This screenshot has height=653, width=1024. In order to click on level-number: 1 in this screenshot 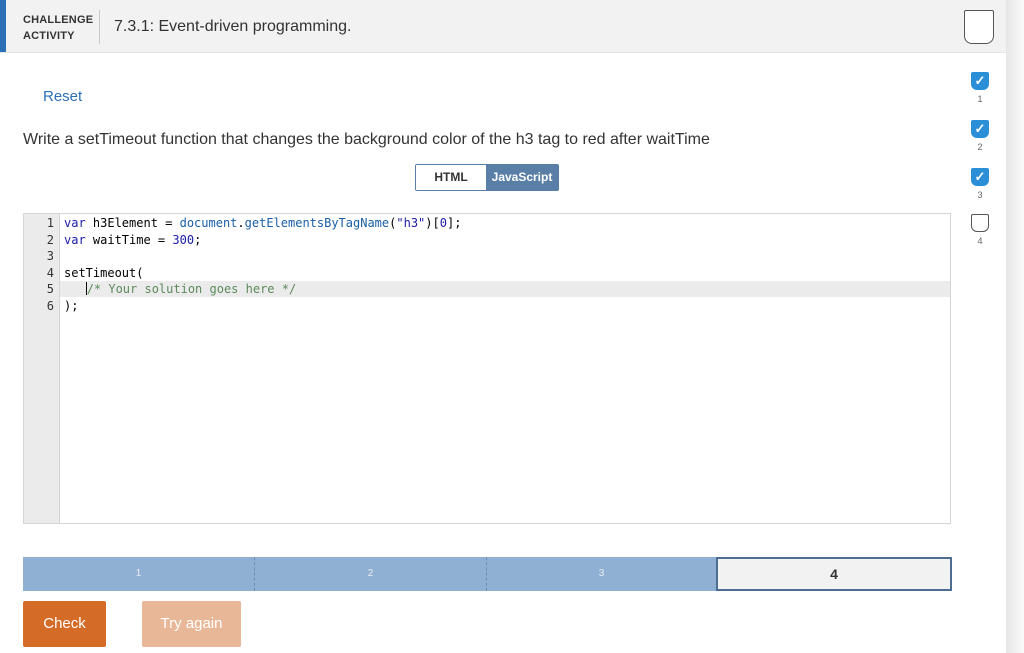, I will do `click(980, 99)`.